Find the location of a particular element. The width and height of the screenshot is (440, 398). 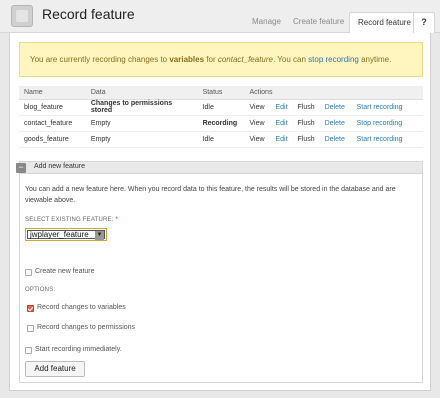

create-new-checkbox is located at coordinates (28, 272).